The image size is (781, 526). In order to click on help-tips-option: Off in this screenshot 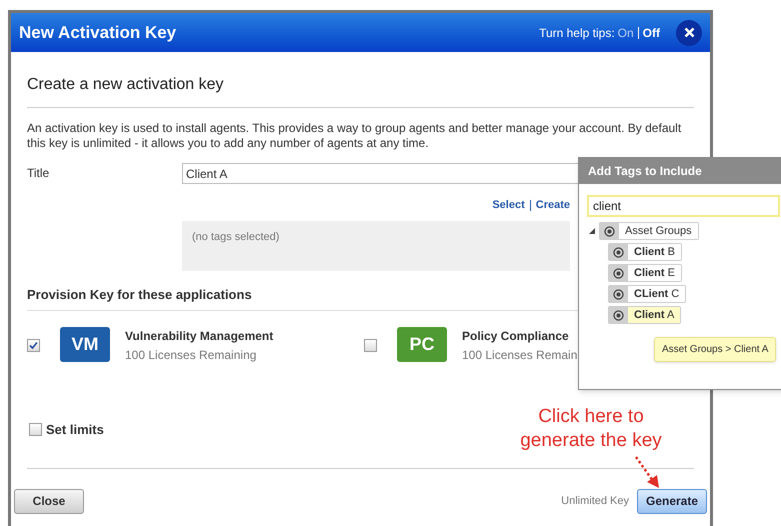, I will do `click(651, 33)`.